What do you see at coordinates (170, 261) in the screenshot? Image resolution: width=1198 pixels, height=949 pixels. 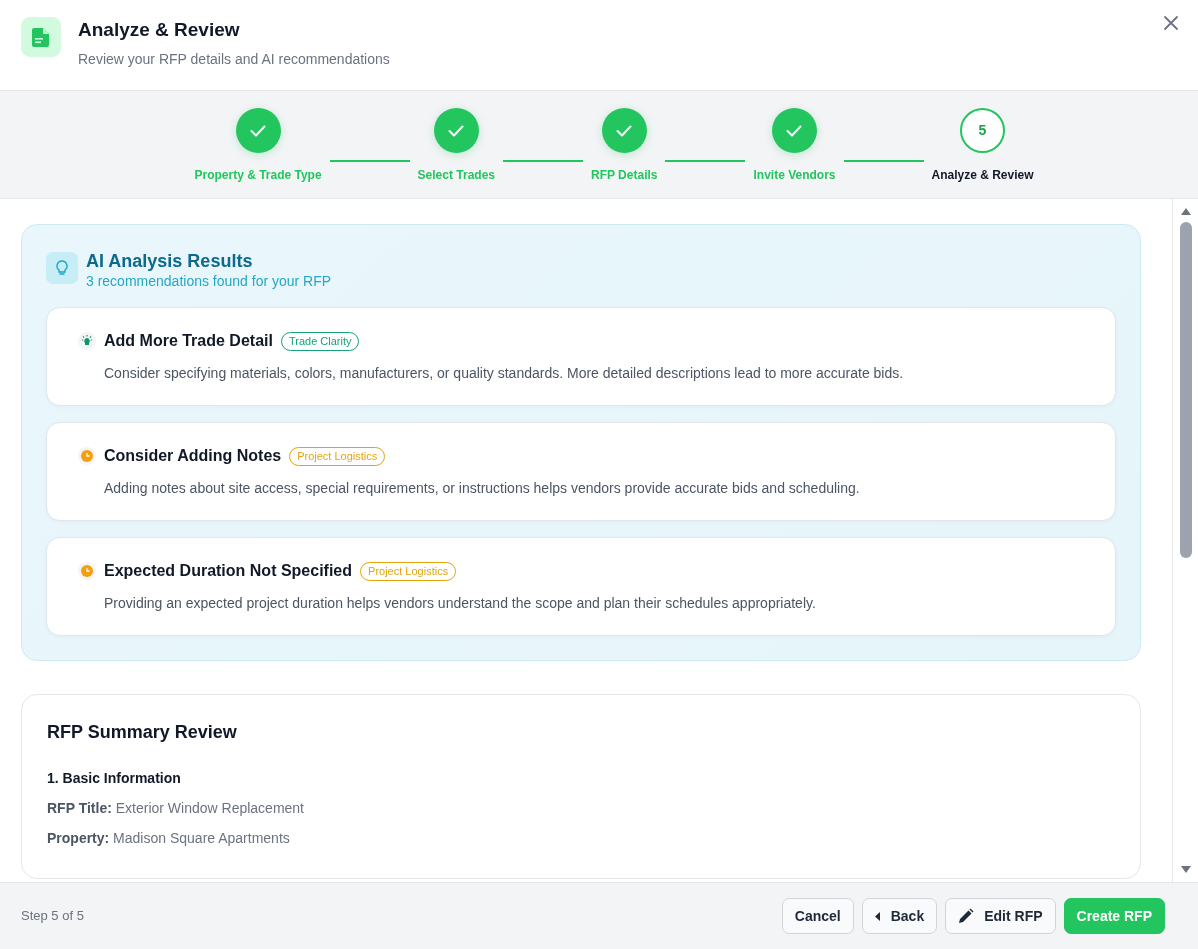 I see `analysis-title: AI Analysis Results` at bounding box center [170, 261].